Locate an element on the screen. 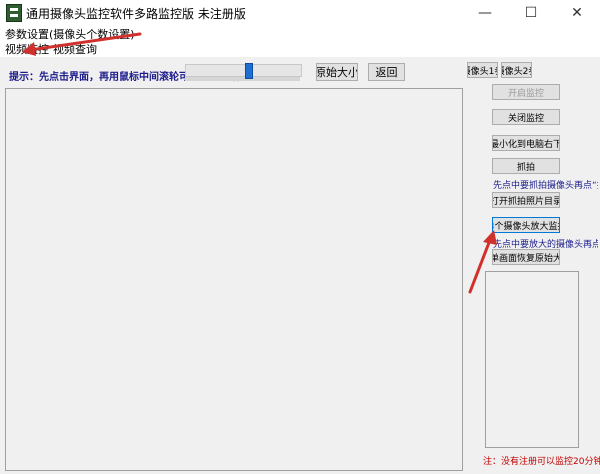 Image resolution: width=600 pixels, height=474 pixels. stop-monitor-button: 关闭监控 is located at coordinates (526, 117).